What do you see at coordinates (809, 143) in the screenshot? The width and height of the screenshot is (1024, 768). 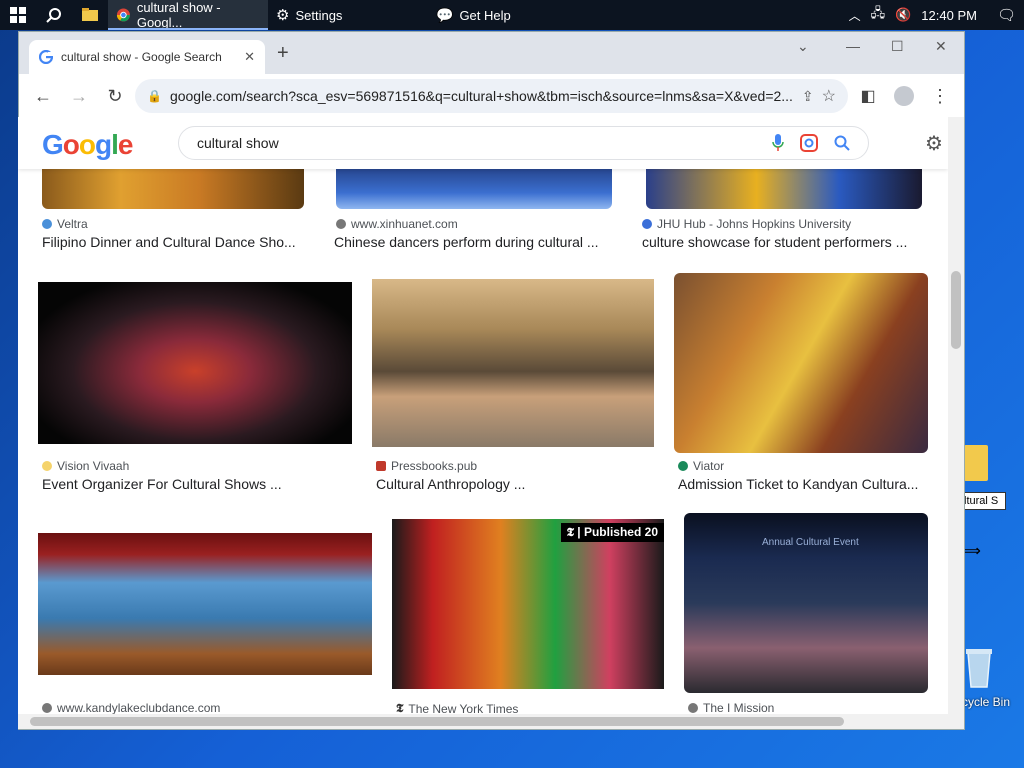 I see `lens-camera-icon` at bounding box center [809, 143].